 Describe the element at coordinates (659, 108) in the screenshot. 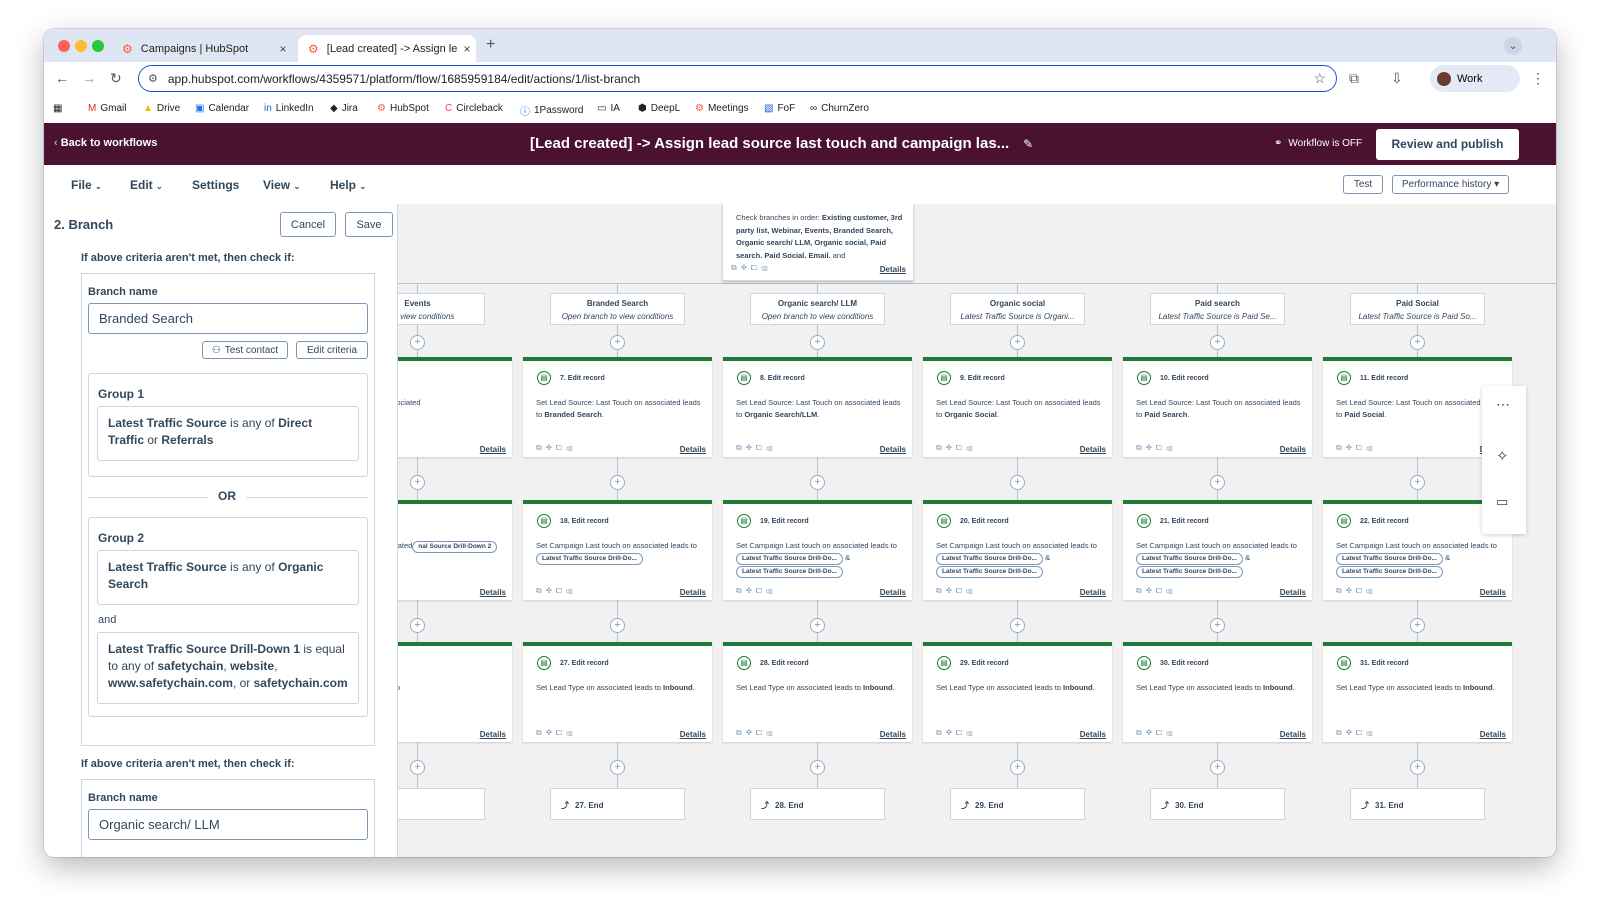

I see `bookmark-deepl: ⬢ DeepL` at that location.